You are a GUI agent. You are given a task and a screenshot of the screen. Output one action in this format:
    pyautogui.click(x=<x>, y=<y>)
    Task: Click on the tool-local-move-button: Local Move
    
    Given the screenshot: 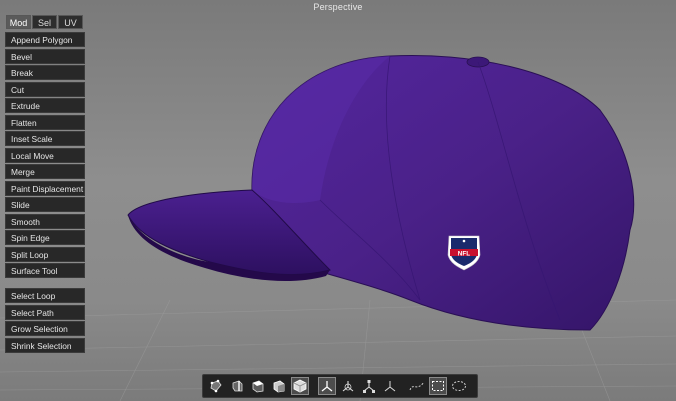 What is the action you would take?
    pyautogui.click(x=45, y=155)
    